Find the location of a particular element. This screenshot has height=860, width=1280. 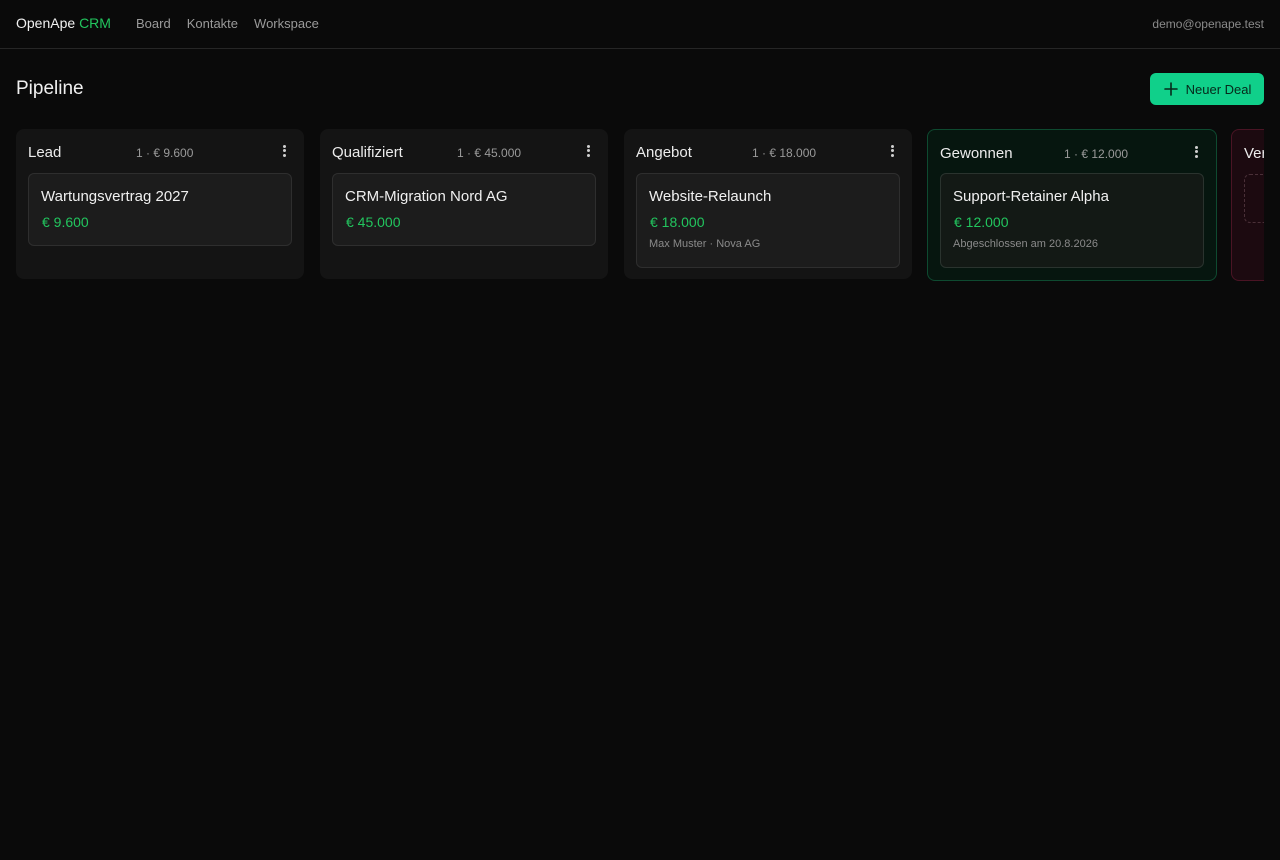

column-header: Verloren is located at coordinates (1248, 152).